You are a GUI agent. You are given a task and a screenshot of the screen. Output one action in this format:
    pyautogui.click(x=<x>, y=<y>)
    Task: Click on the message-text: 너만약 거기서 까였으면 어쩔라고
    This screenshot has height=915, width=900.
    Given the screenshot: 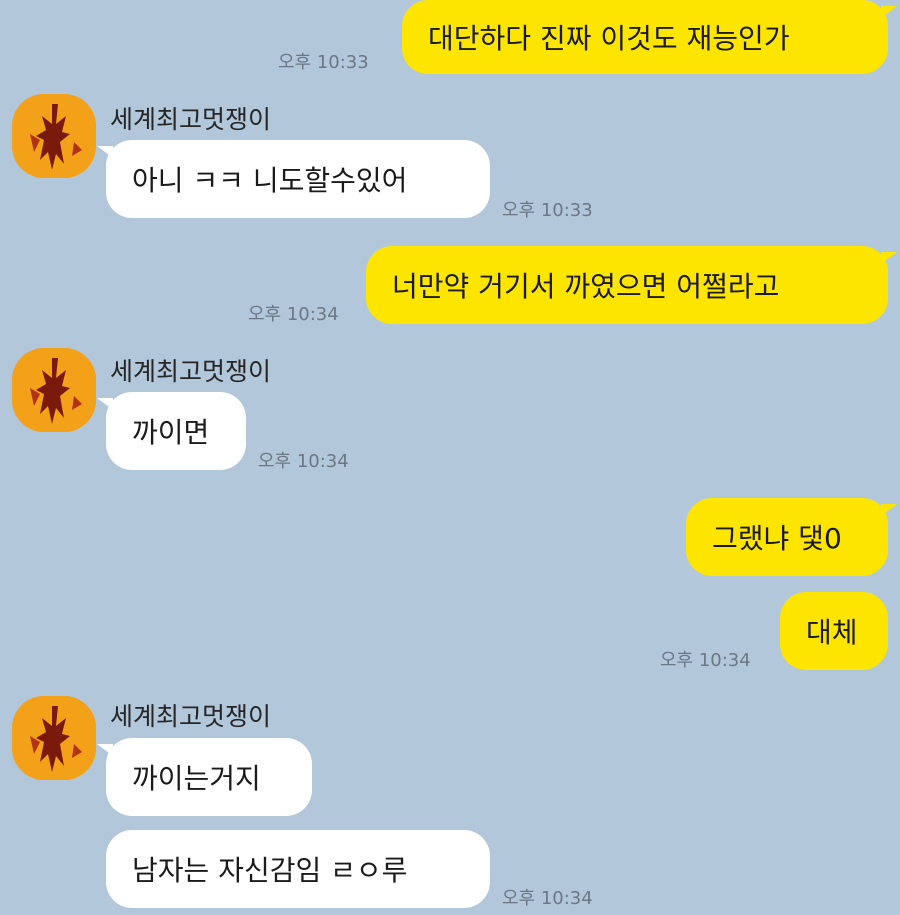 What is the action you would take?
    pyautogui.click(x=586, y=286)
    